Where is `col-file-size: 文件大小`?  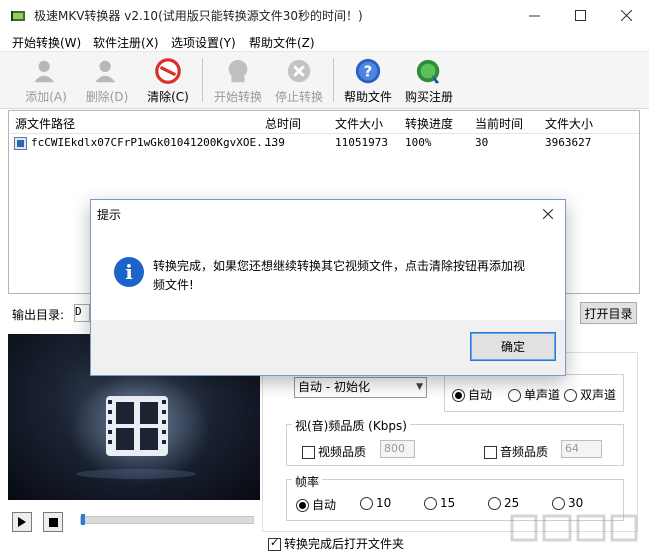
col-file-size: 文件大小 is located at coordinates (359, 123).